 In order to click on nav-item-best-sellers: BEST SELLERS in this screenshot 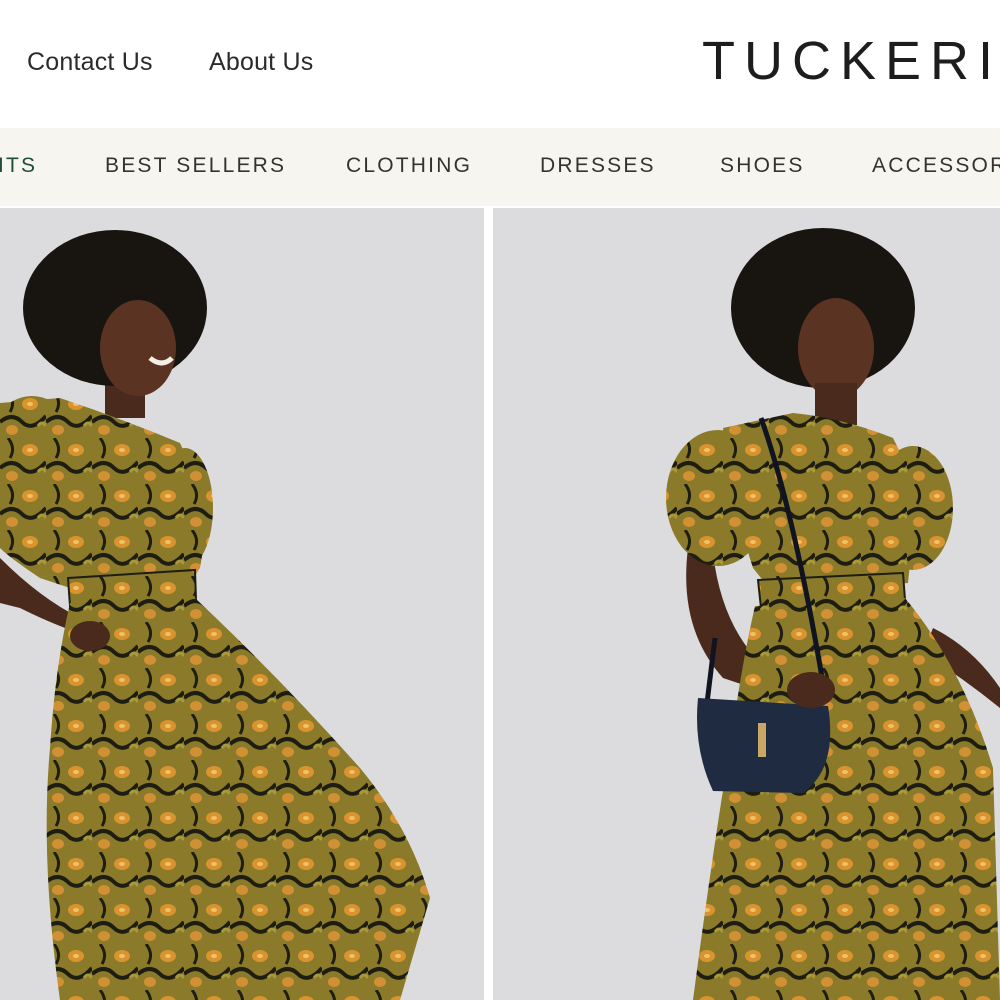, I will do `click(195, 166)`.